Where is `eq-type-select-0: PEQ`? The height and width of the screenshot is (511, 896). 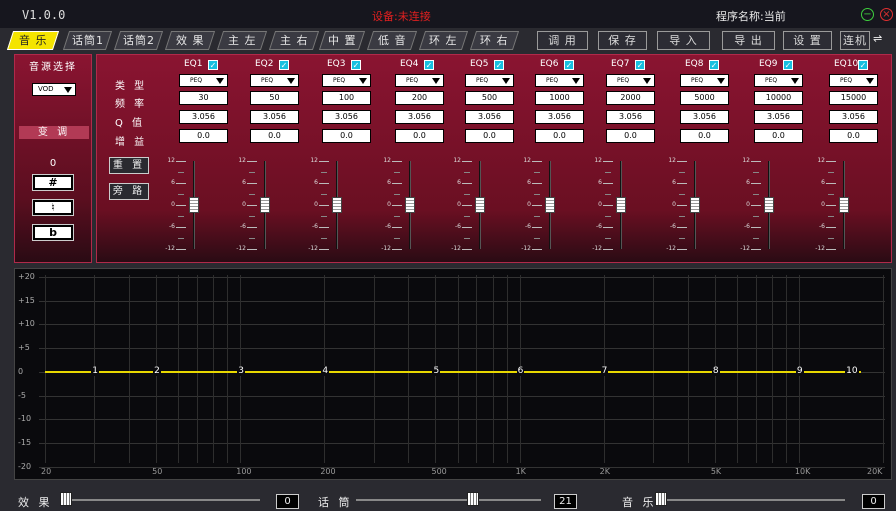 eq-type-select-0: PEQ is located at coordinates (203, 80).